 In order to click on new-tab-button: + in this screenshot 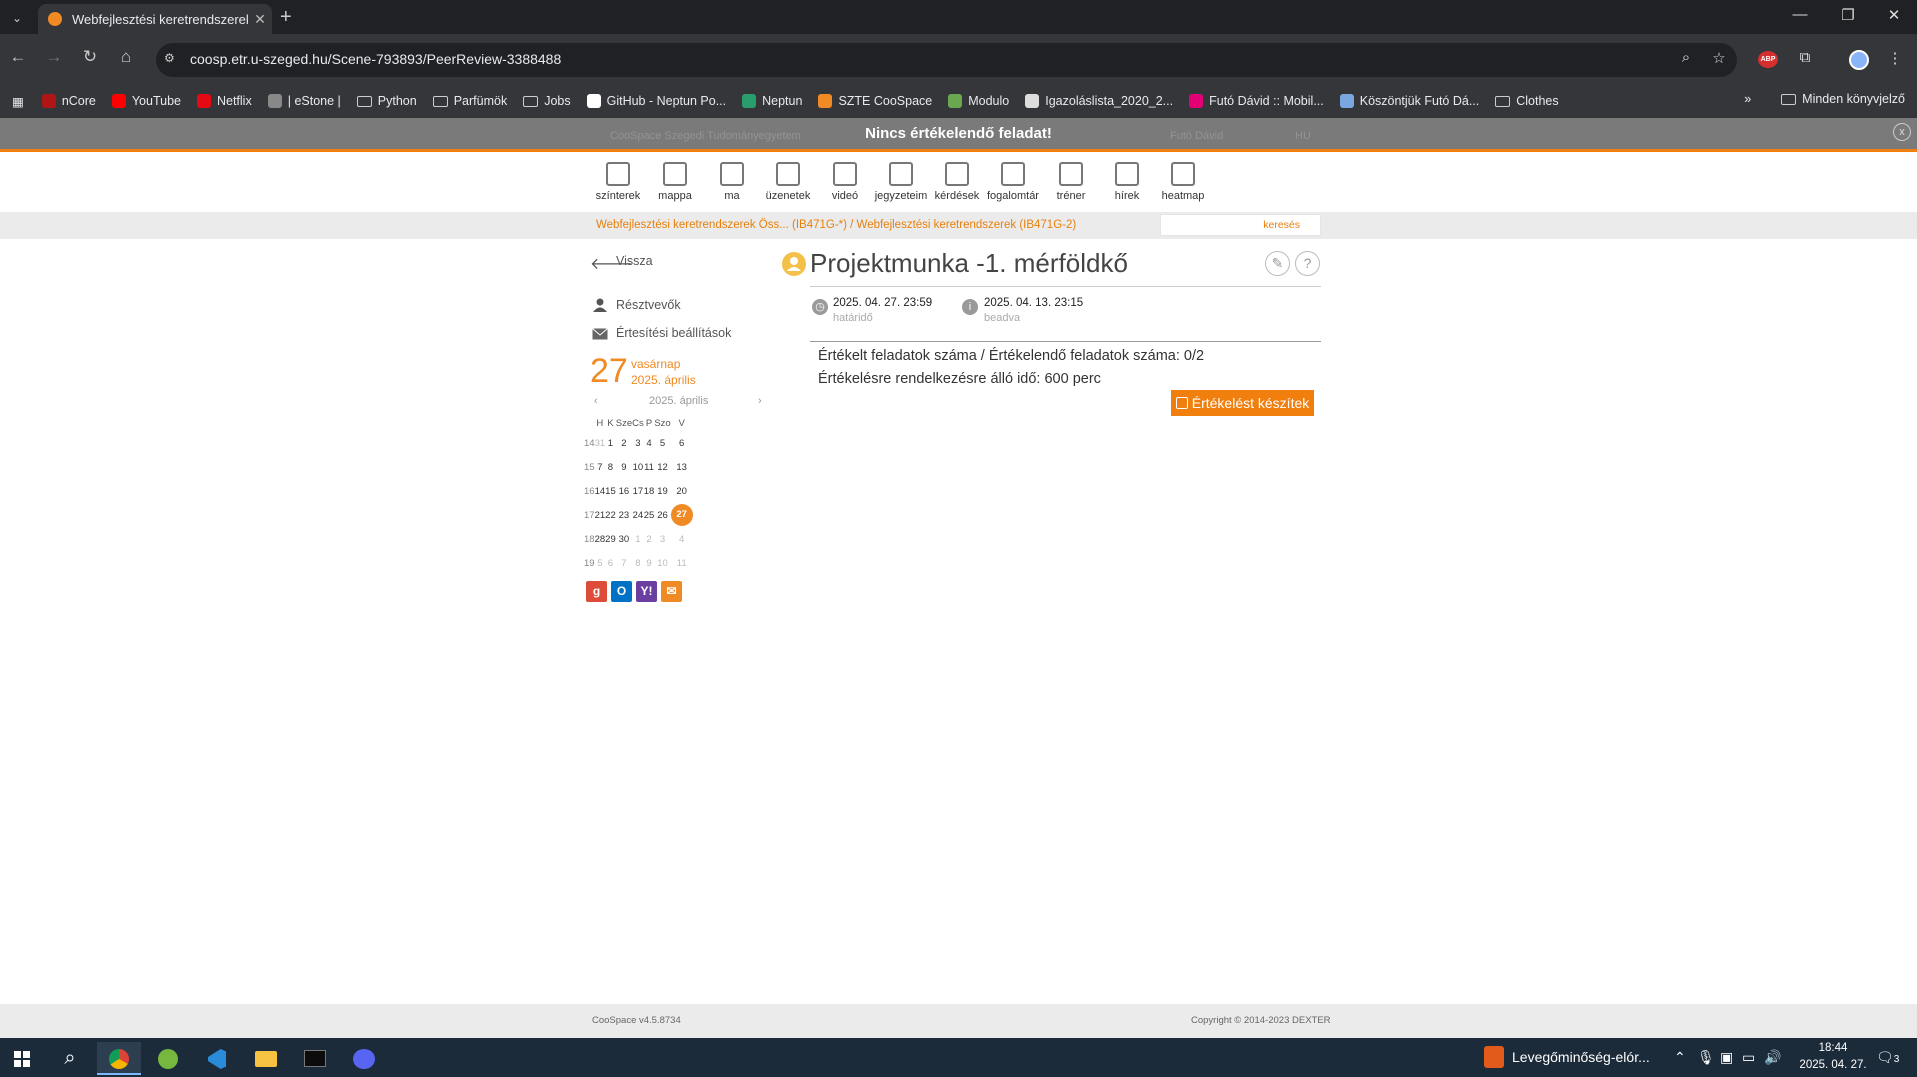, I will do `click(286, 17)`.